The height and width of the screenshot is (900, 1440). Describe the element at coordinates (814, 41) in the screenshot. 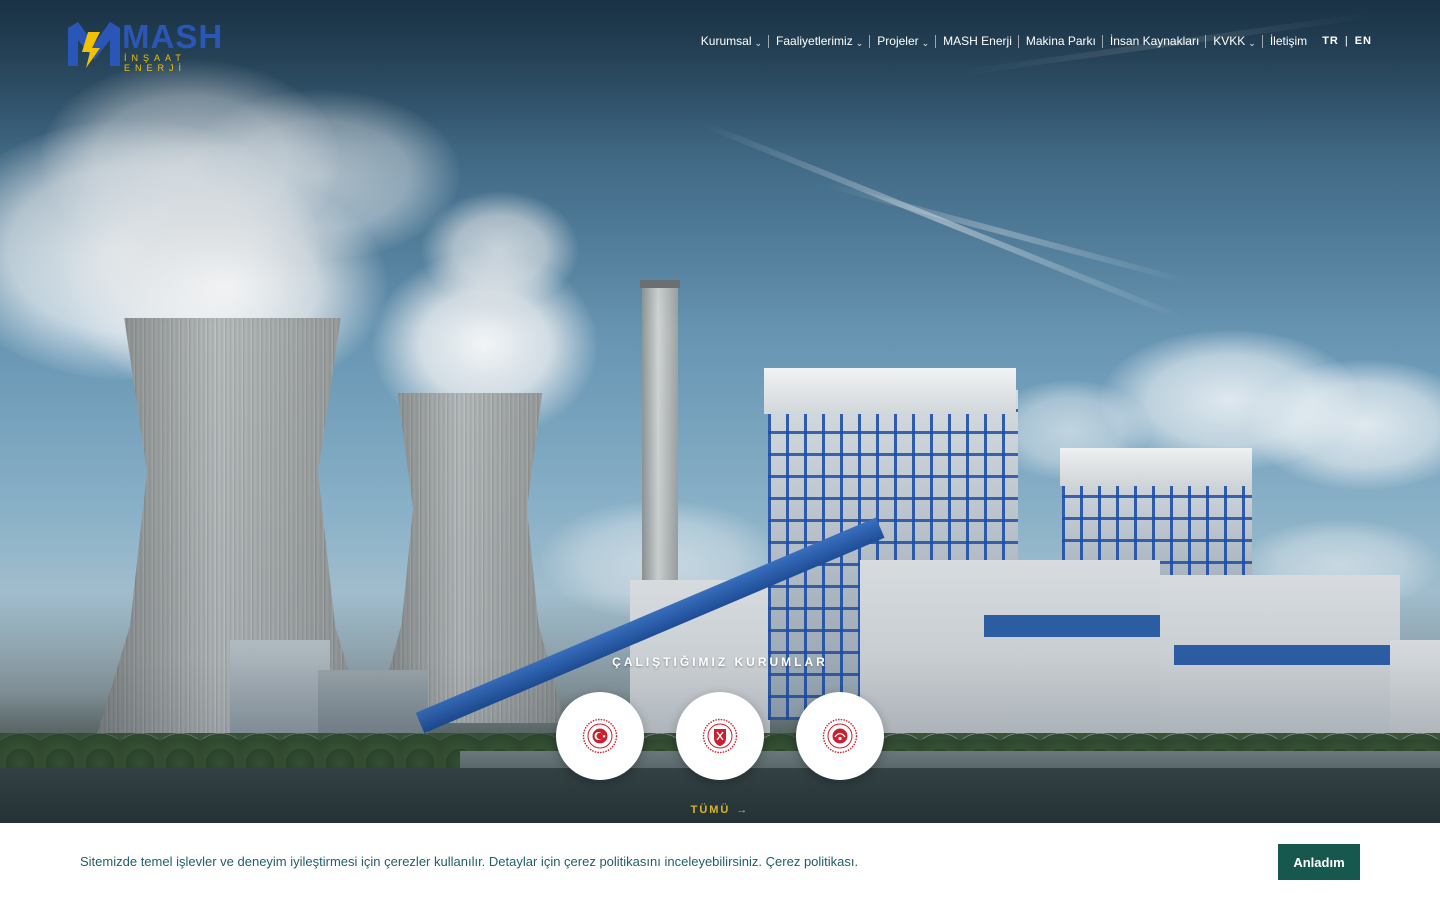

I see `nav-label: Faaliyetlerimiz` at that location.